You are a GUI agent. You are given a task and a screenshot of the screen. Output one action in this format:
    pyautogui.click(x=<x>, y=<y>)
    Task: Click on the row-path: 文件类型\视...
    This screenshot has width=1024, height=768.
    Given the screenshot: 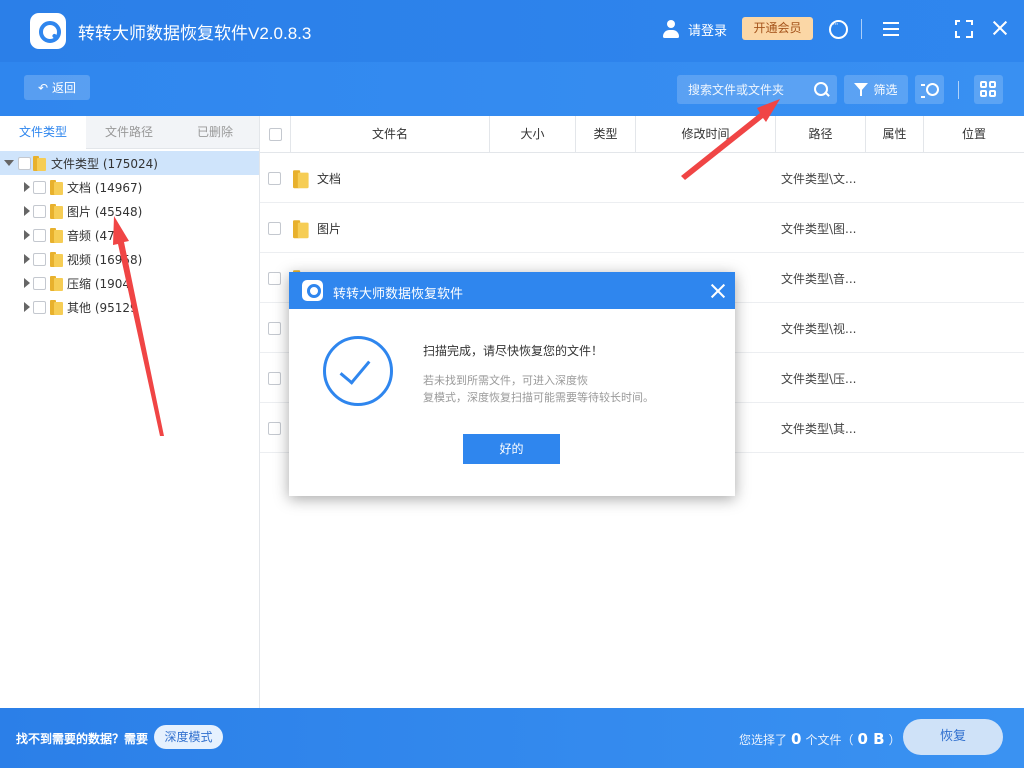 What is the action you would take?
    pyautogui.click(x=819, y=329)
    